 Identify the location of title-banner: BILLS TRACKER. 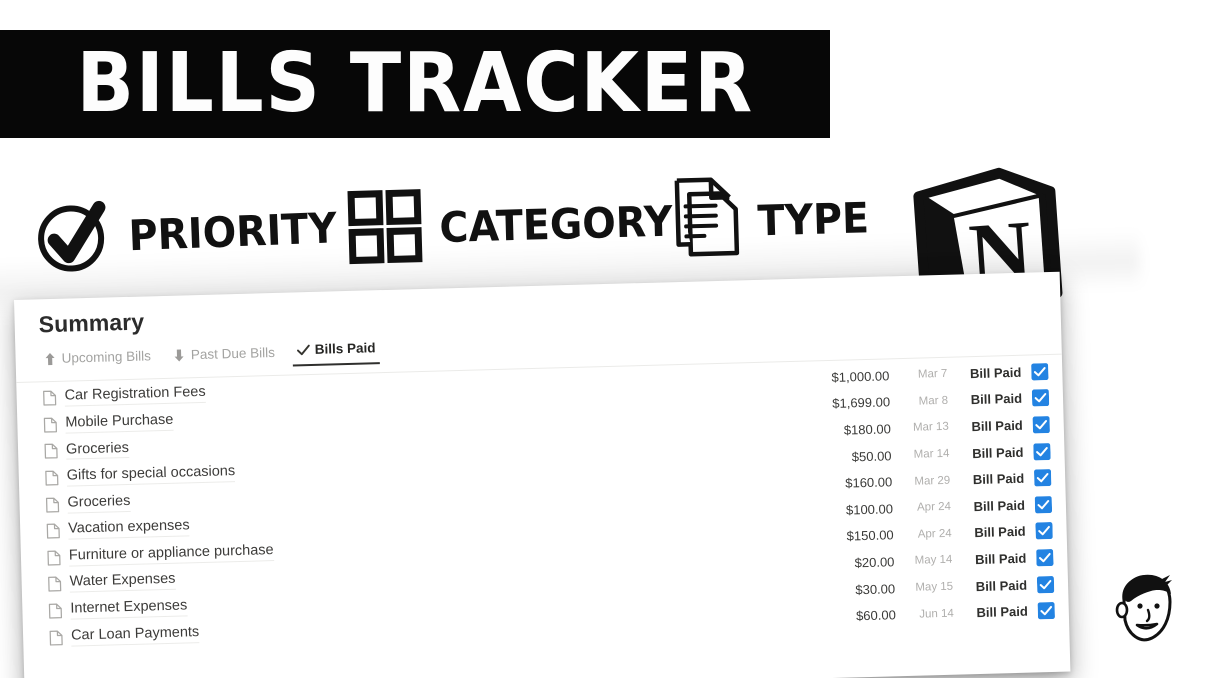
(415, 84).